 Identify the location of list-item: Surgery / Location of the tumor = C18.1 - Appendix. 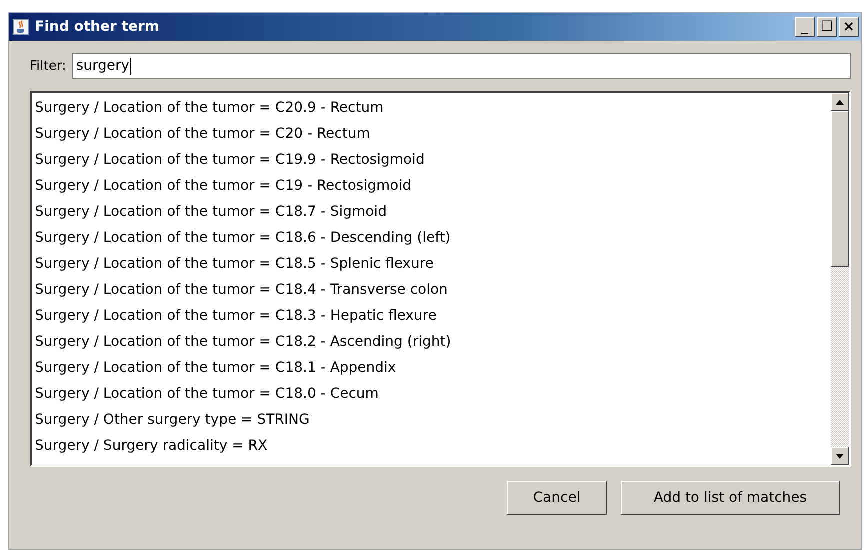
(431, 368).